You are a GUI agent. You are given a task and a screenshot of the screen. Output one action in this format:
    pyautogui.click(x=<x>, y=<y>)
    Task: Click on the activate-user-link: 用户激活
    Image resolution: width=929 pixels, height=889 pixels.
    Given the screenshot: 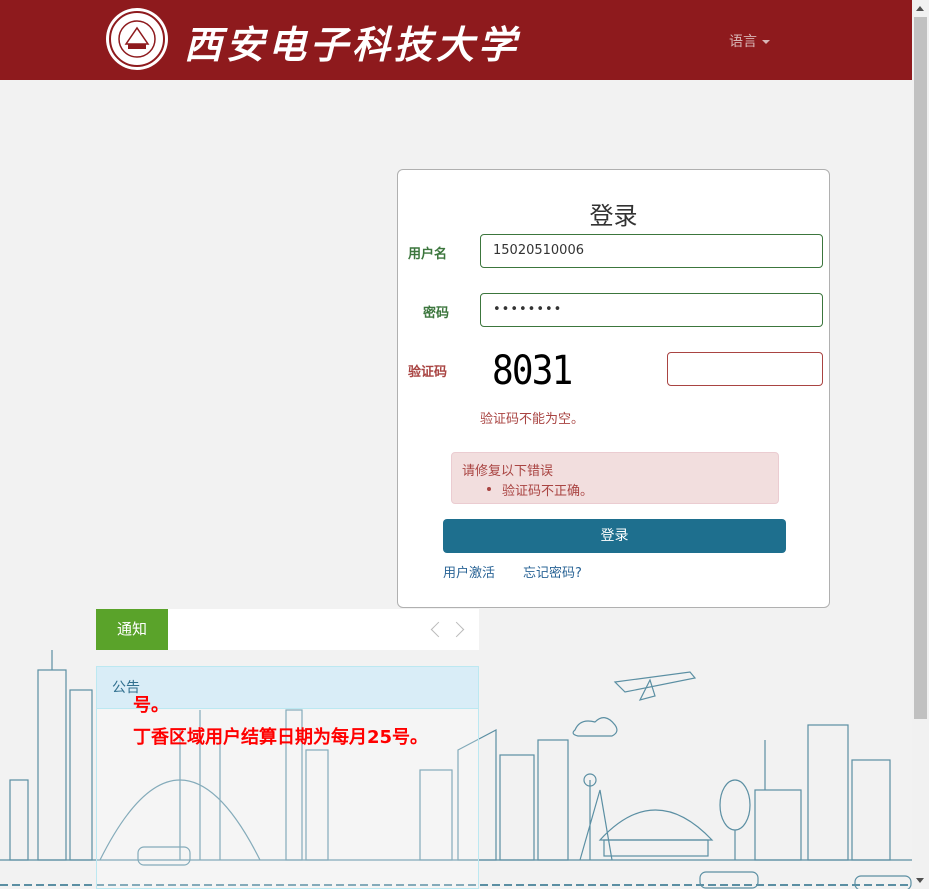 What is the action you would take?
    pyautogui.click(x=469, y=571)
    